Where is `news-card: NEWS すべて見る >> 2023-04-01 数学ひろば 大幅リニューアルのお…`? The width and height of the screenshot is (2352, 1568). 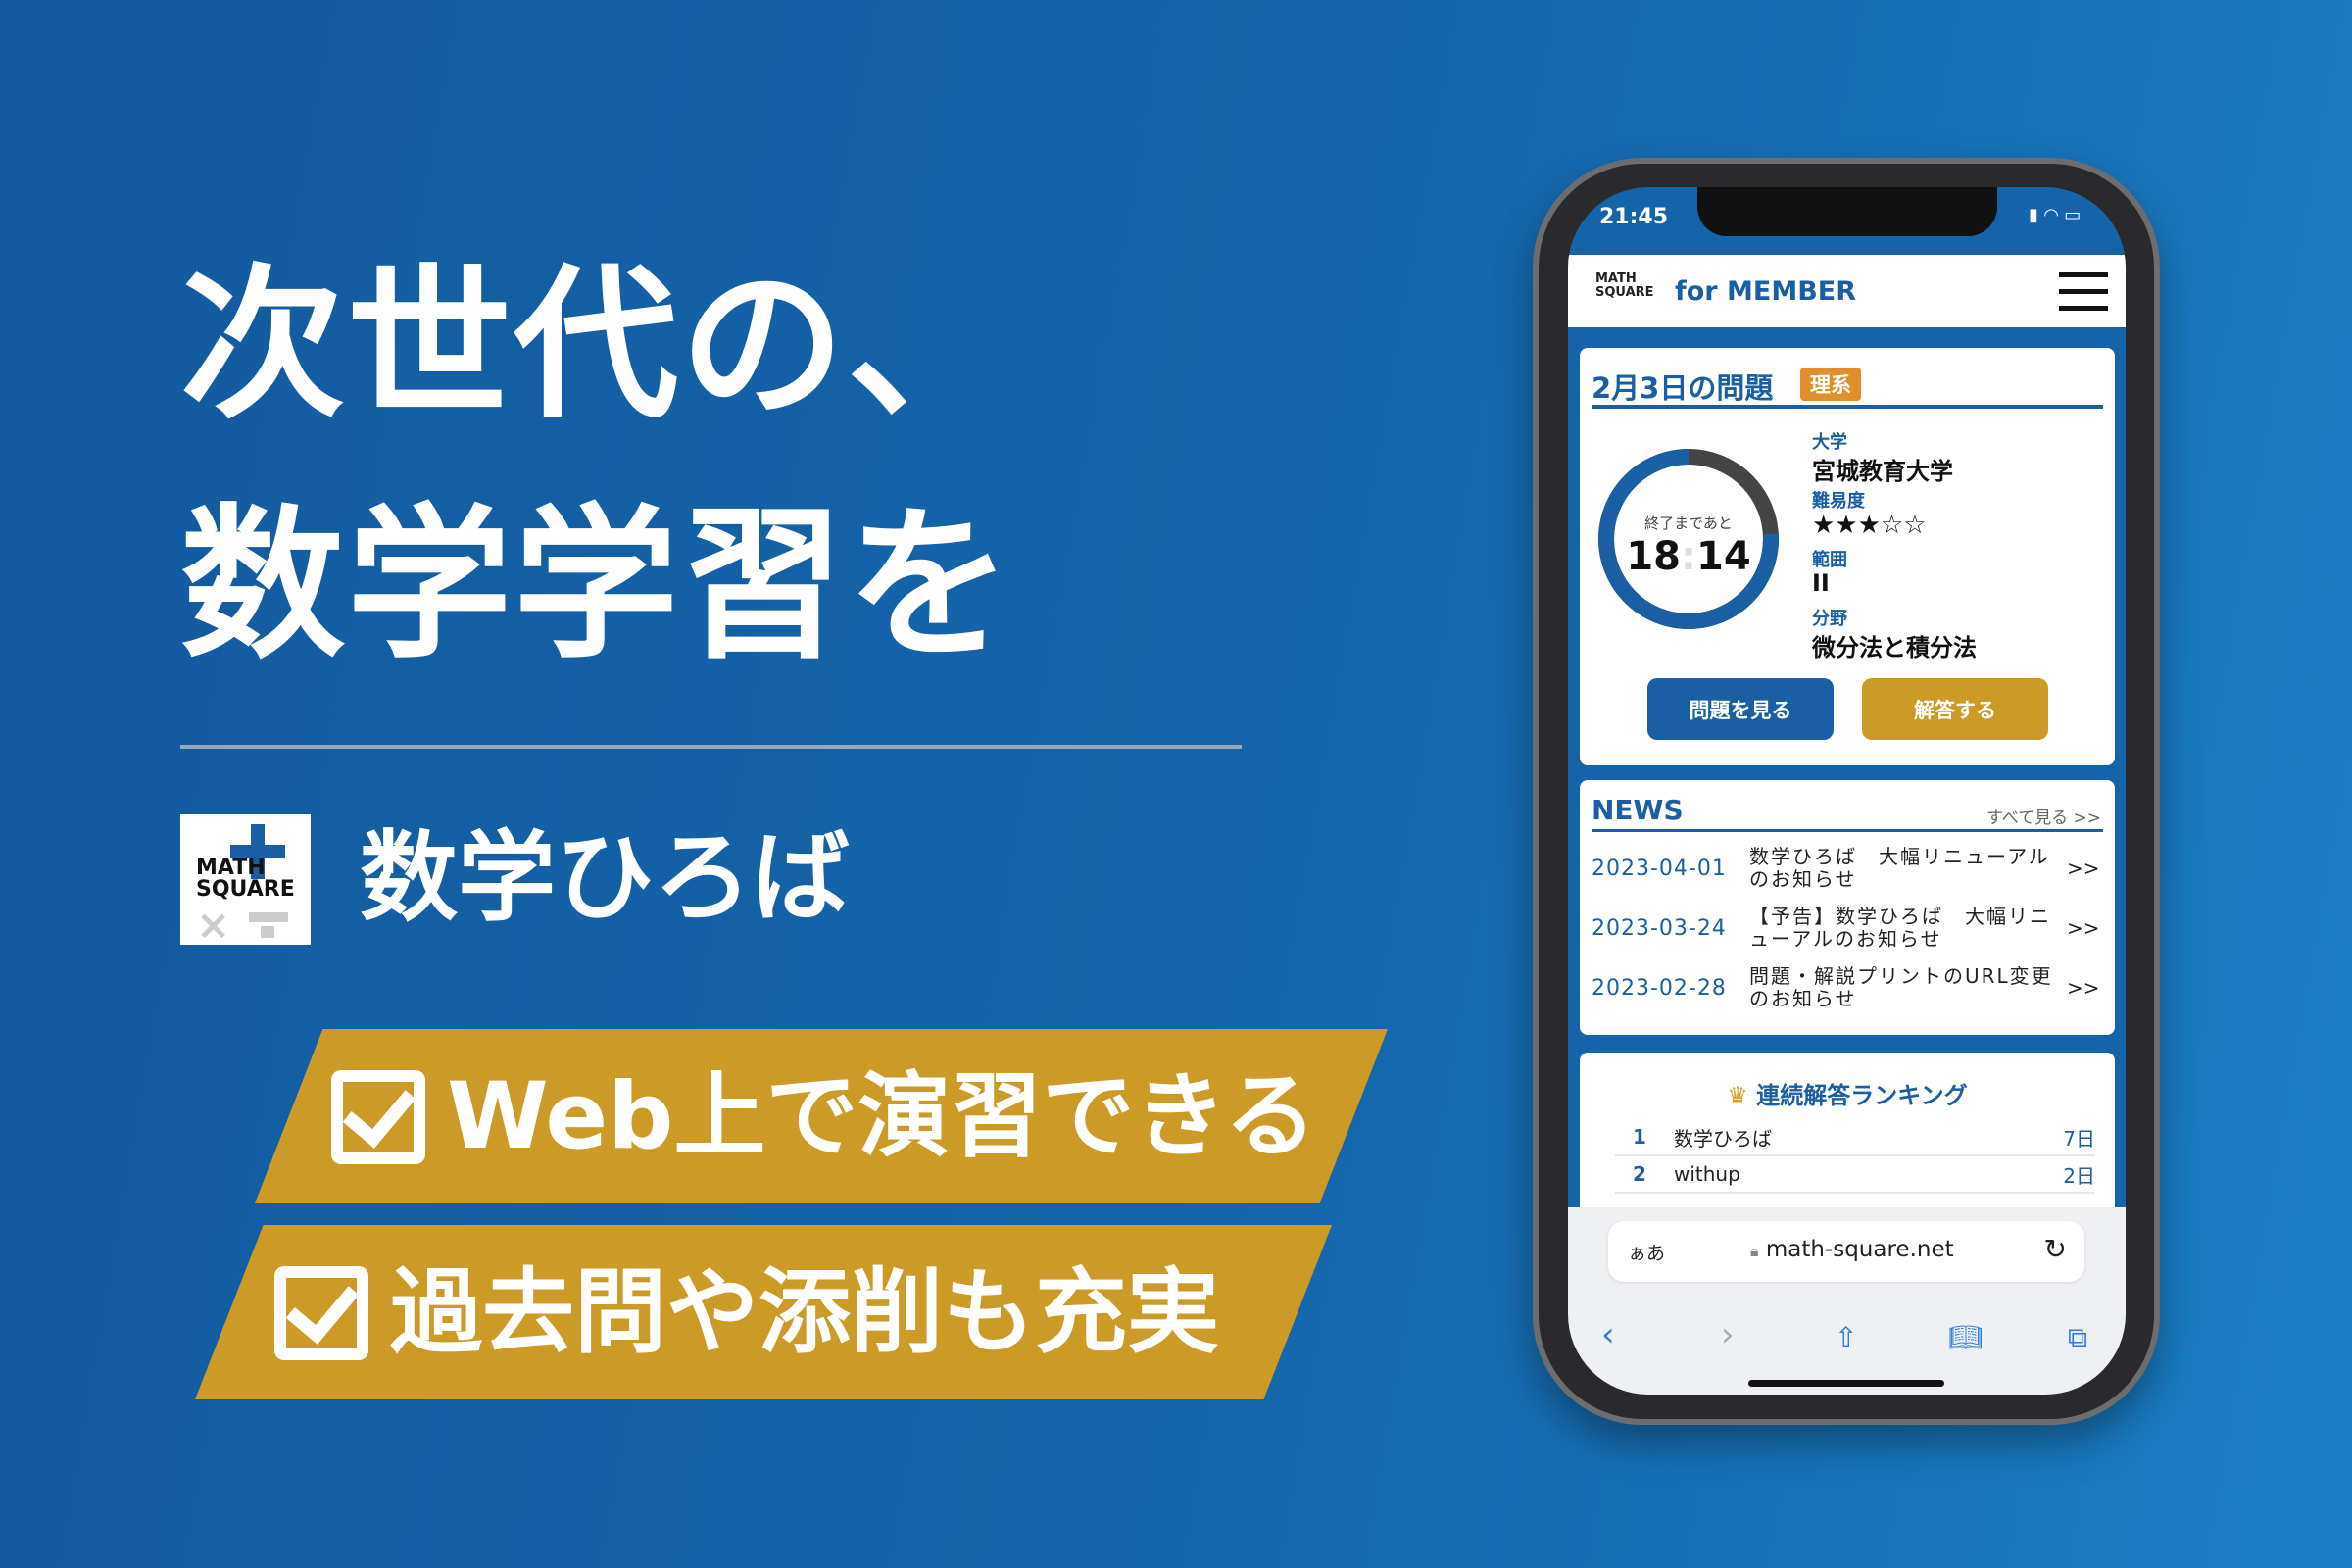
news-card: NEWS すべて見る >> 2023-04-01 数学ひろば 大幅リニューアルのお… is located at coordinates (1847, 907).